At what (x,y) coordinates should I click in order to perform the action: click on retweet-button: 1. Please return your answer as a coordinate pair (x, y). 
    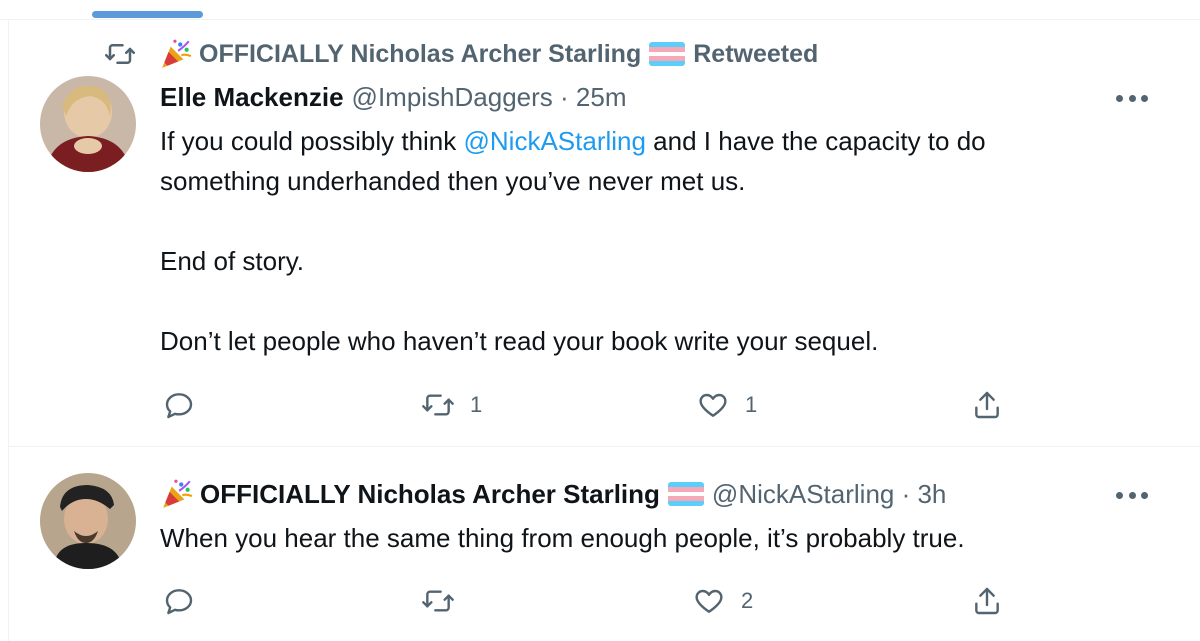
    Looking at the image, I should click on (452, 405).